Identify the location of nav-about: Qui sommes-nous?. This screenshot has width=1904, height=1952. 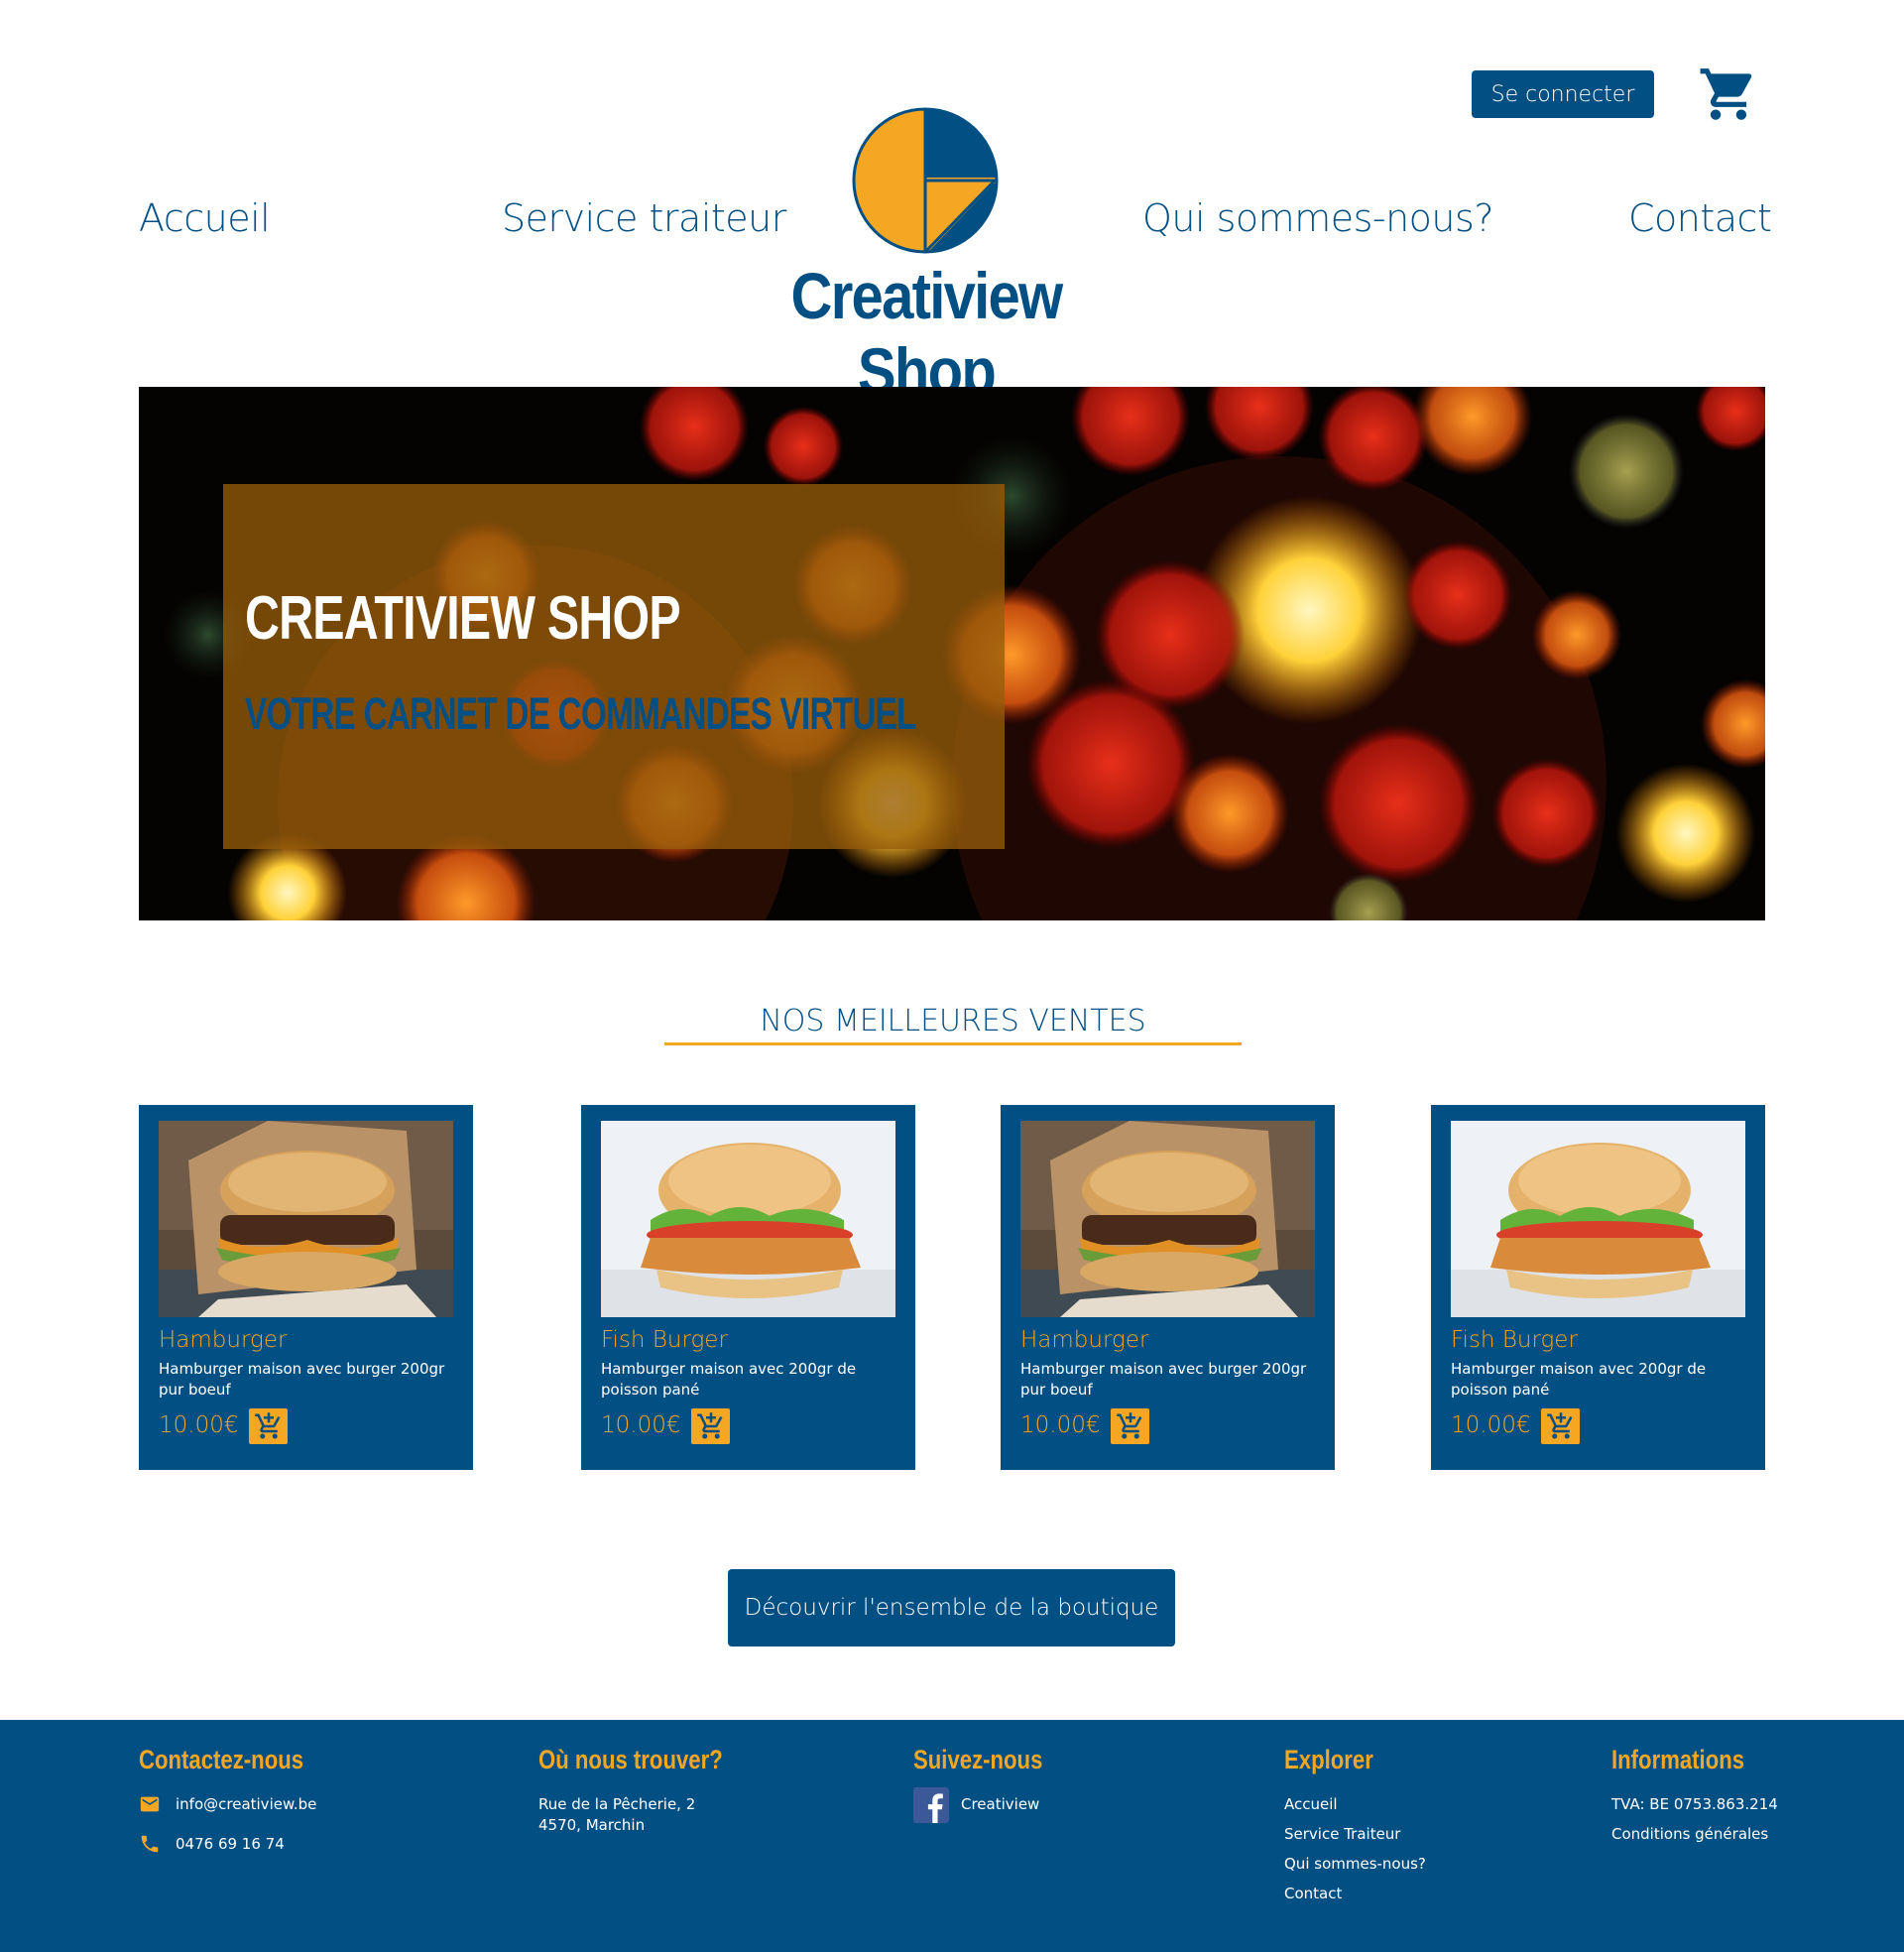
(1317, 218).